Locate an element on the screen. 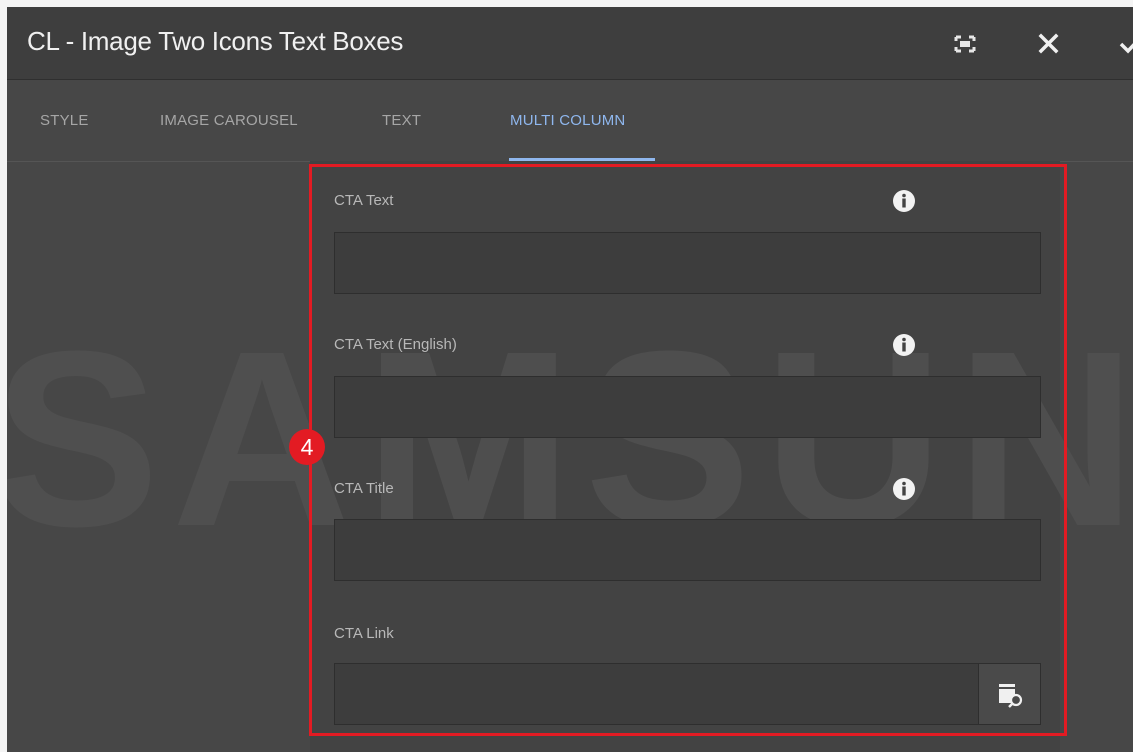 The image size is (1133, 752). tab-text: TEXT is located at coordinates (401, 120).